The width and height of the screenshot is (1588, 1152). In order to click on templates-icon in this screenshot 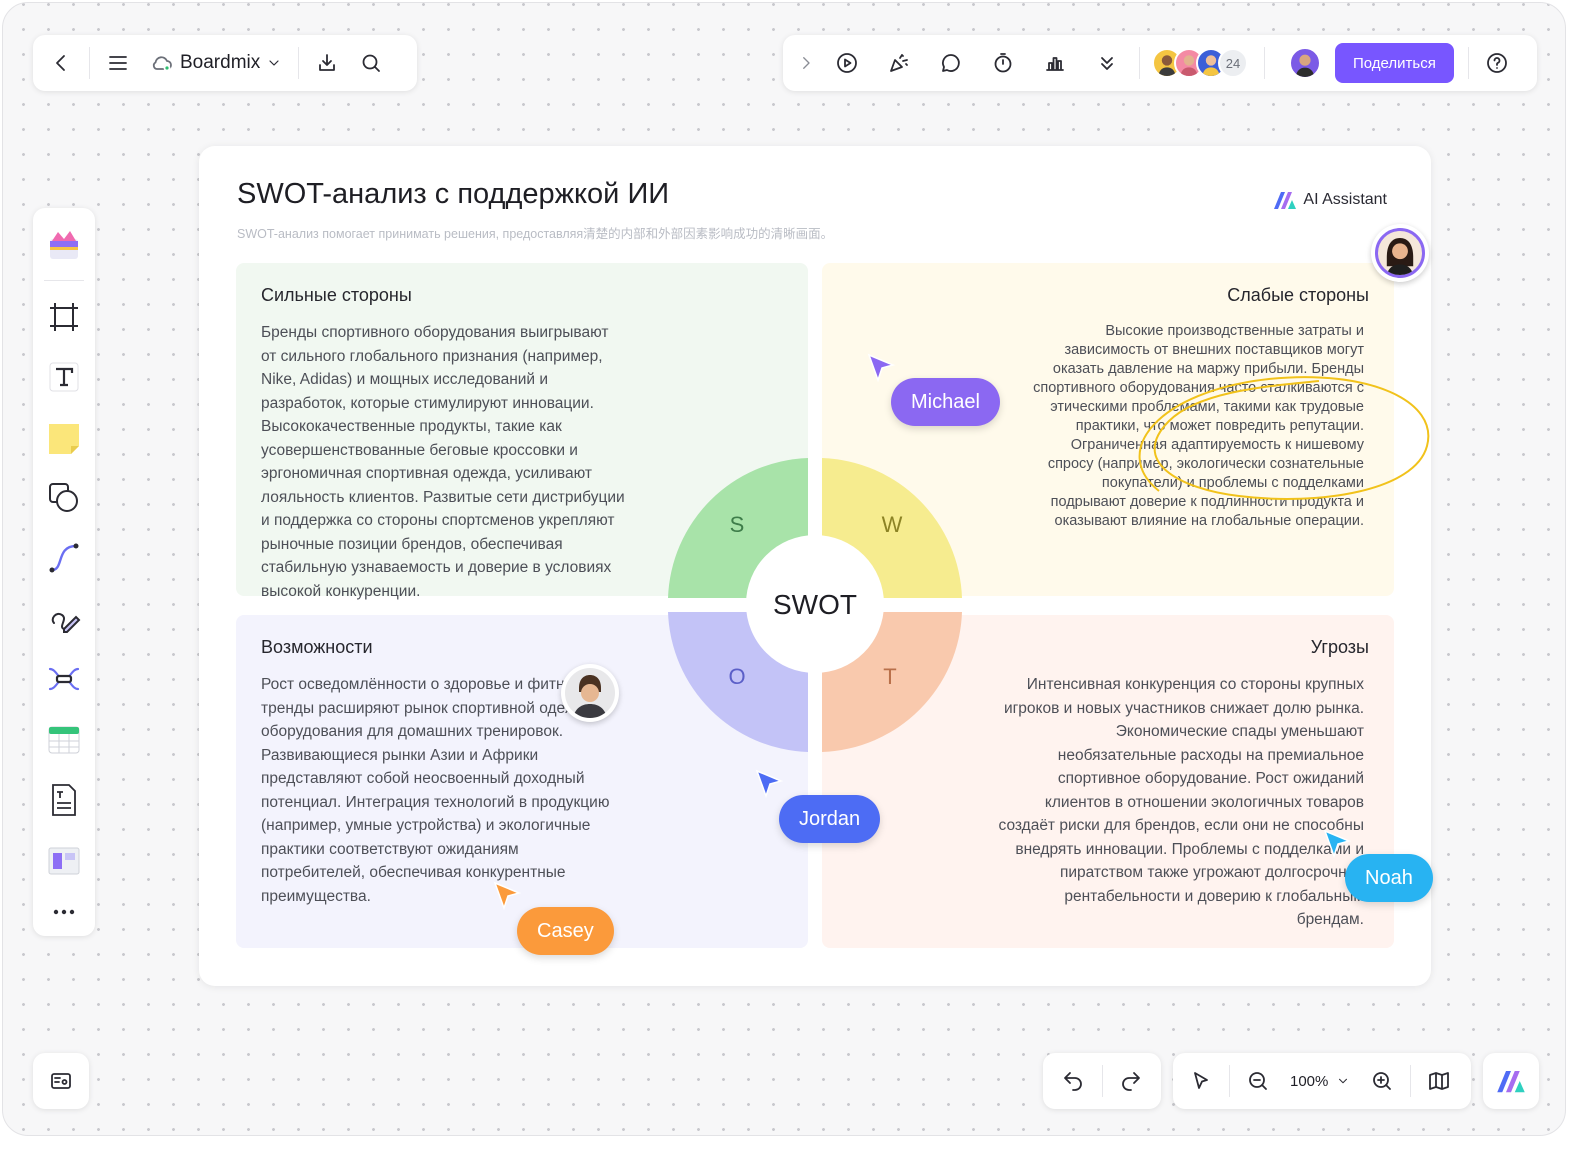, I will do `click(64, 245)`.